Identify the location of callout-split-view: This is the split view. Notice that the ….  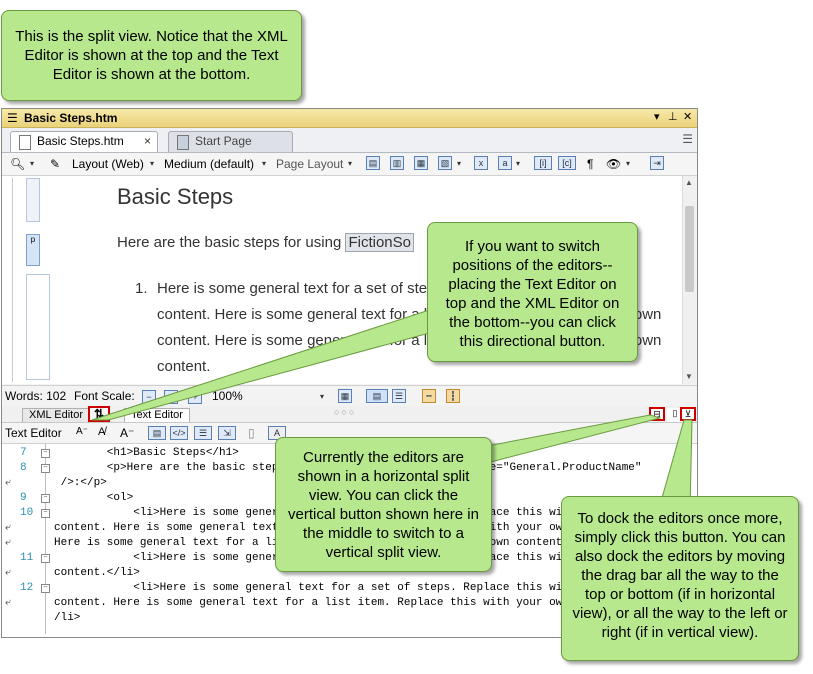
(151, 55).